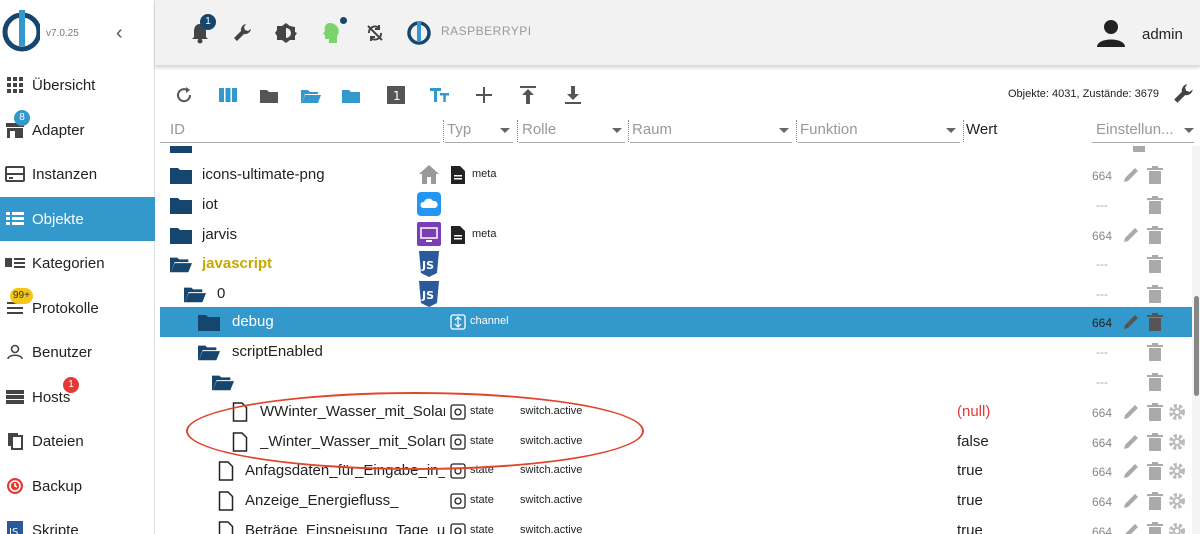 The width and height of the screenshot is (1200, 534). Describe the element at coordinates (332, 33) in the screenshot. I see `expert-mode-head-icon` at that location.